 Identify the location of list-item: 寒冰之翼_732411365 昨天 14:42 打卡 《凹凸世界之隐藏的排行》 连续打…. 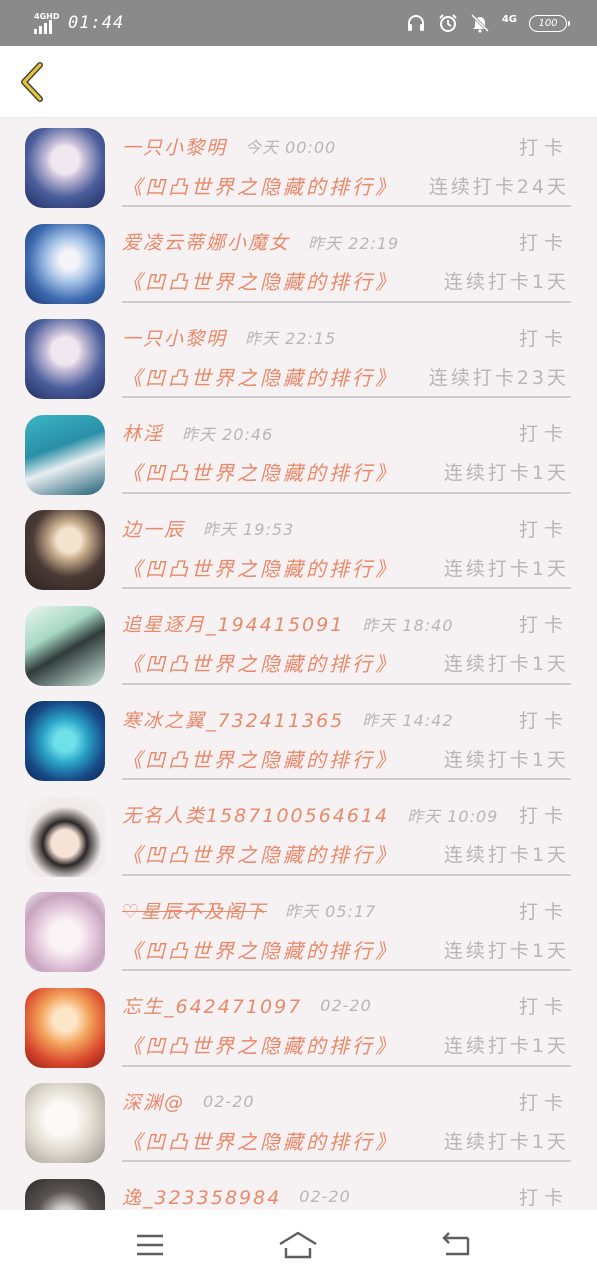
(298, 739).